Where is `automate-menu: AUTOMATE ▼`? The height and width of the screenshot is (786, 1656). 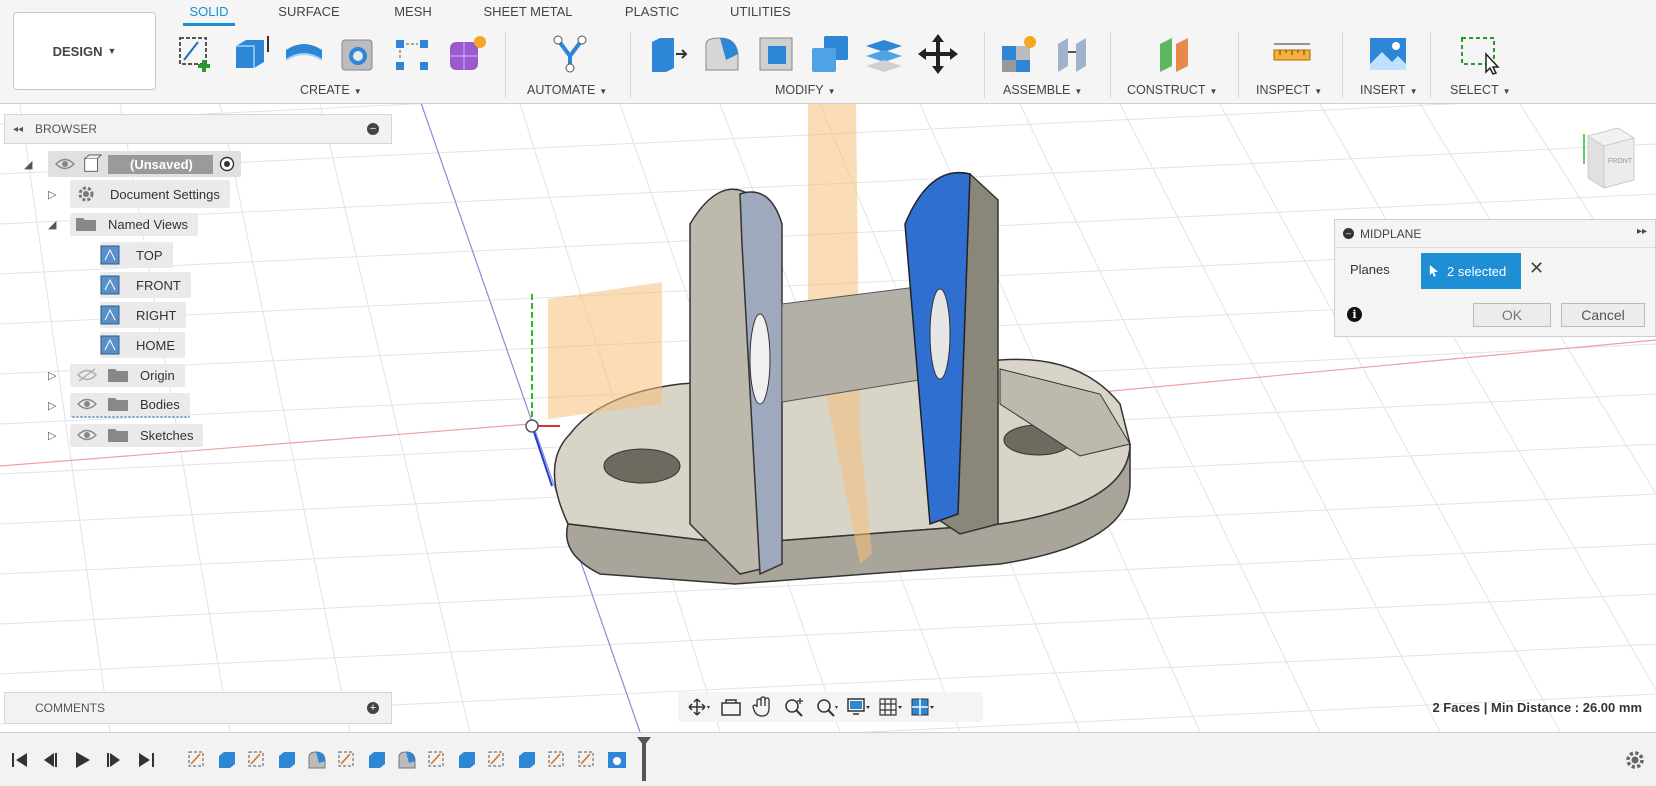 automate-menu: AUTOMATE ▼ is located at coordinates (567, 90).